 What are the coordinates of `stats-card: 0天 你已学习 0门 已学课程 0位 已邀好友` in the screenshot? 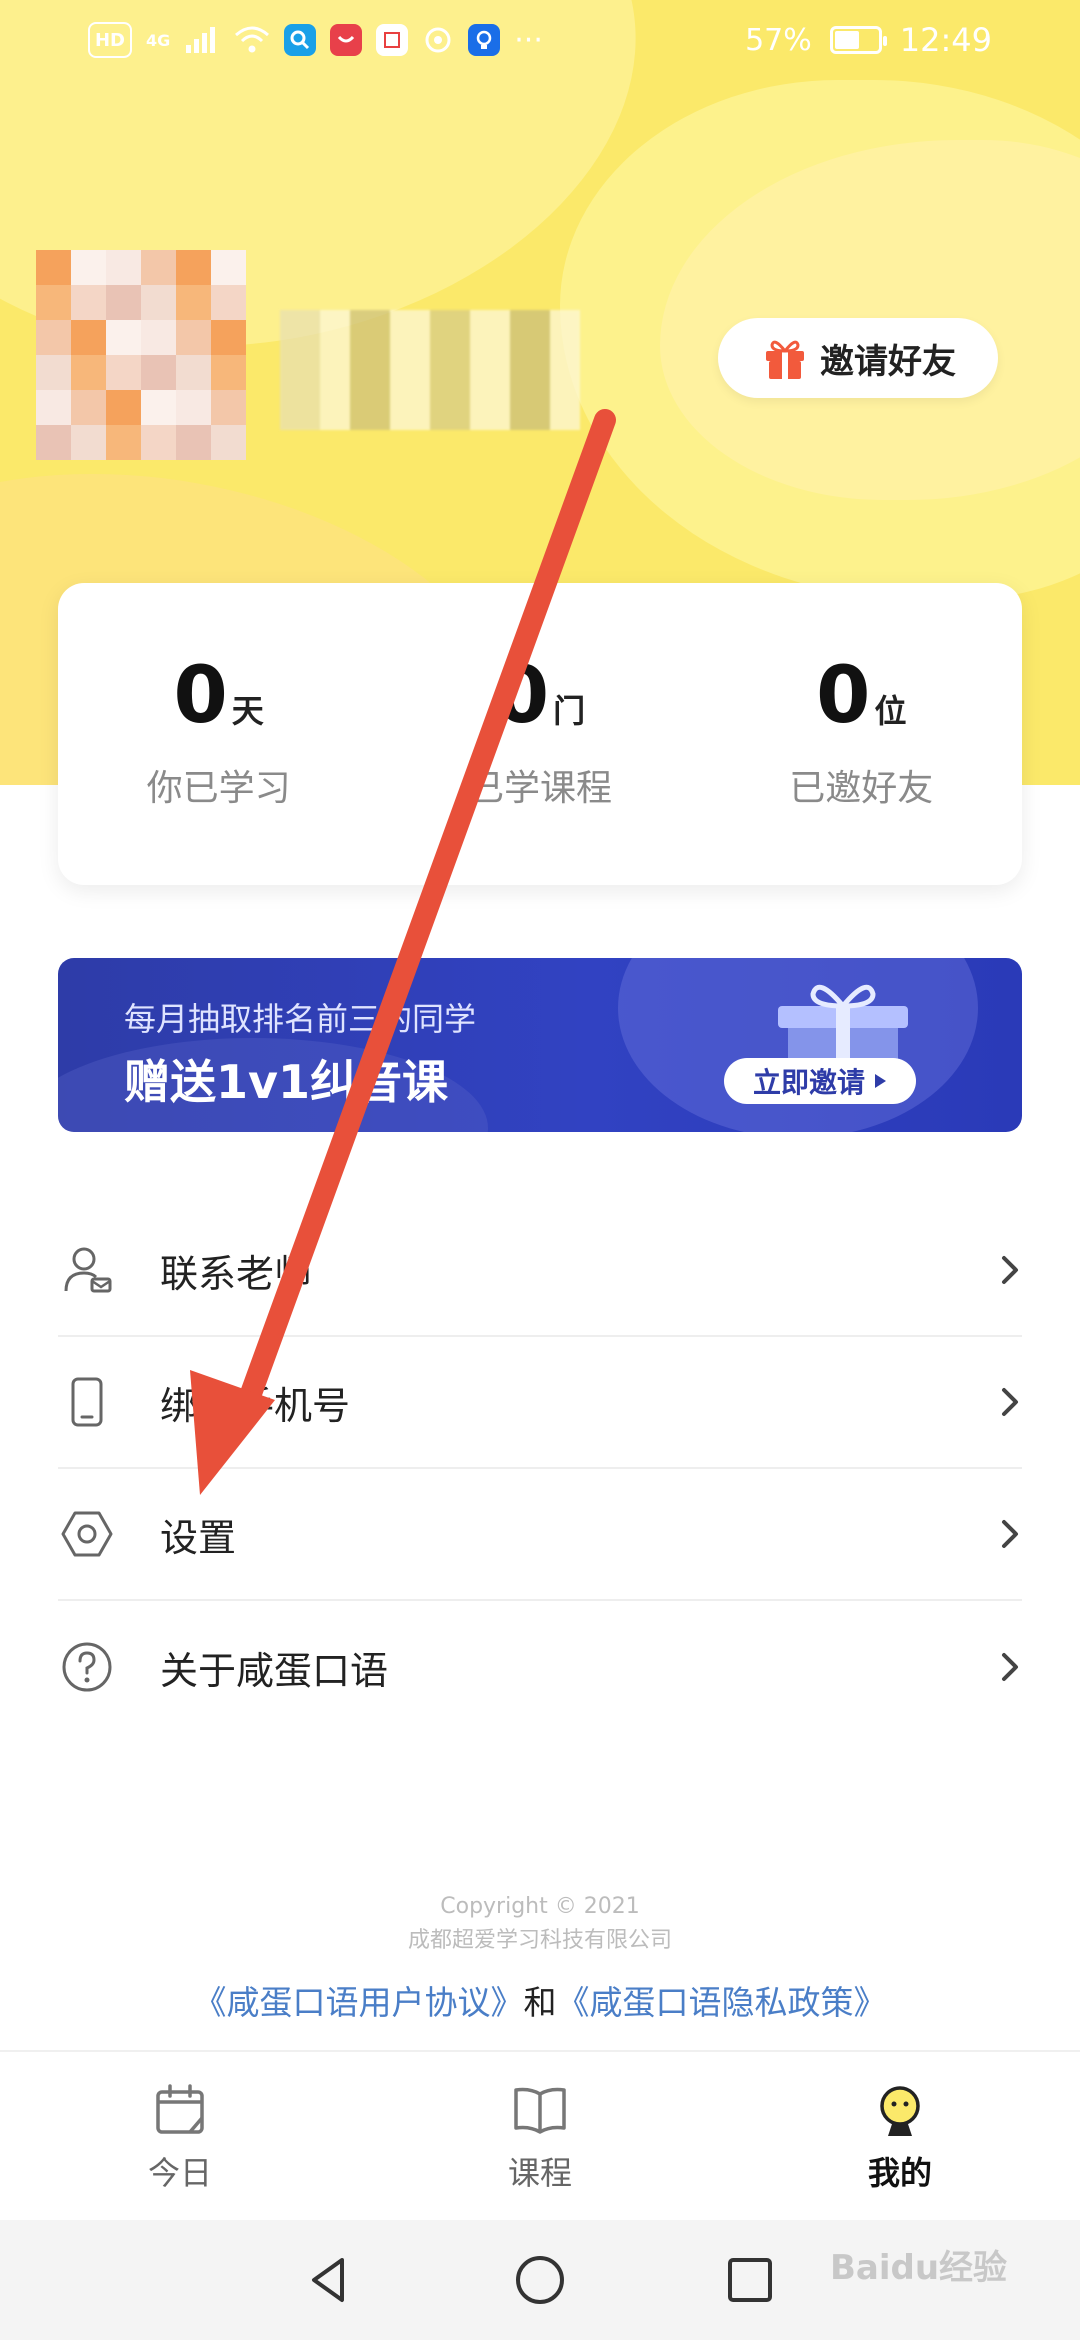 It's located at (540, 734).